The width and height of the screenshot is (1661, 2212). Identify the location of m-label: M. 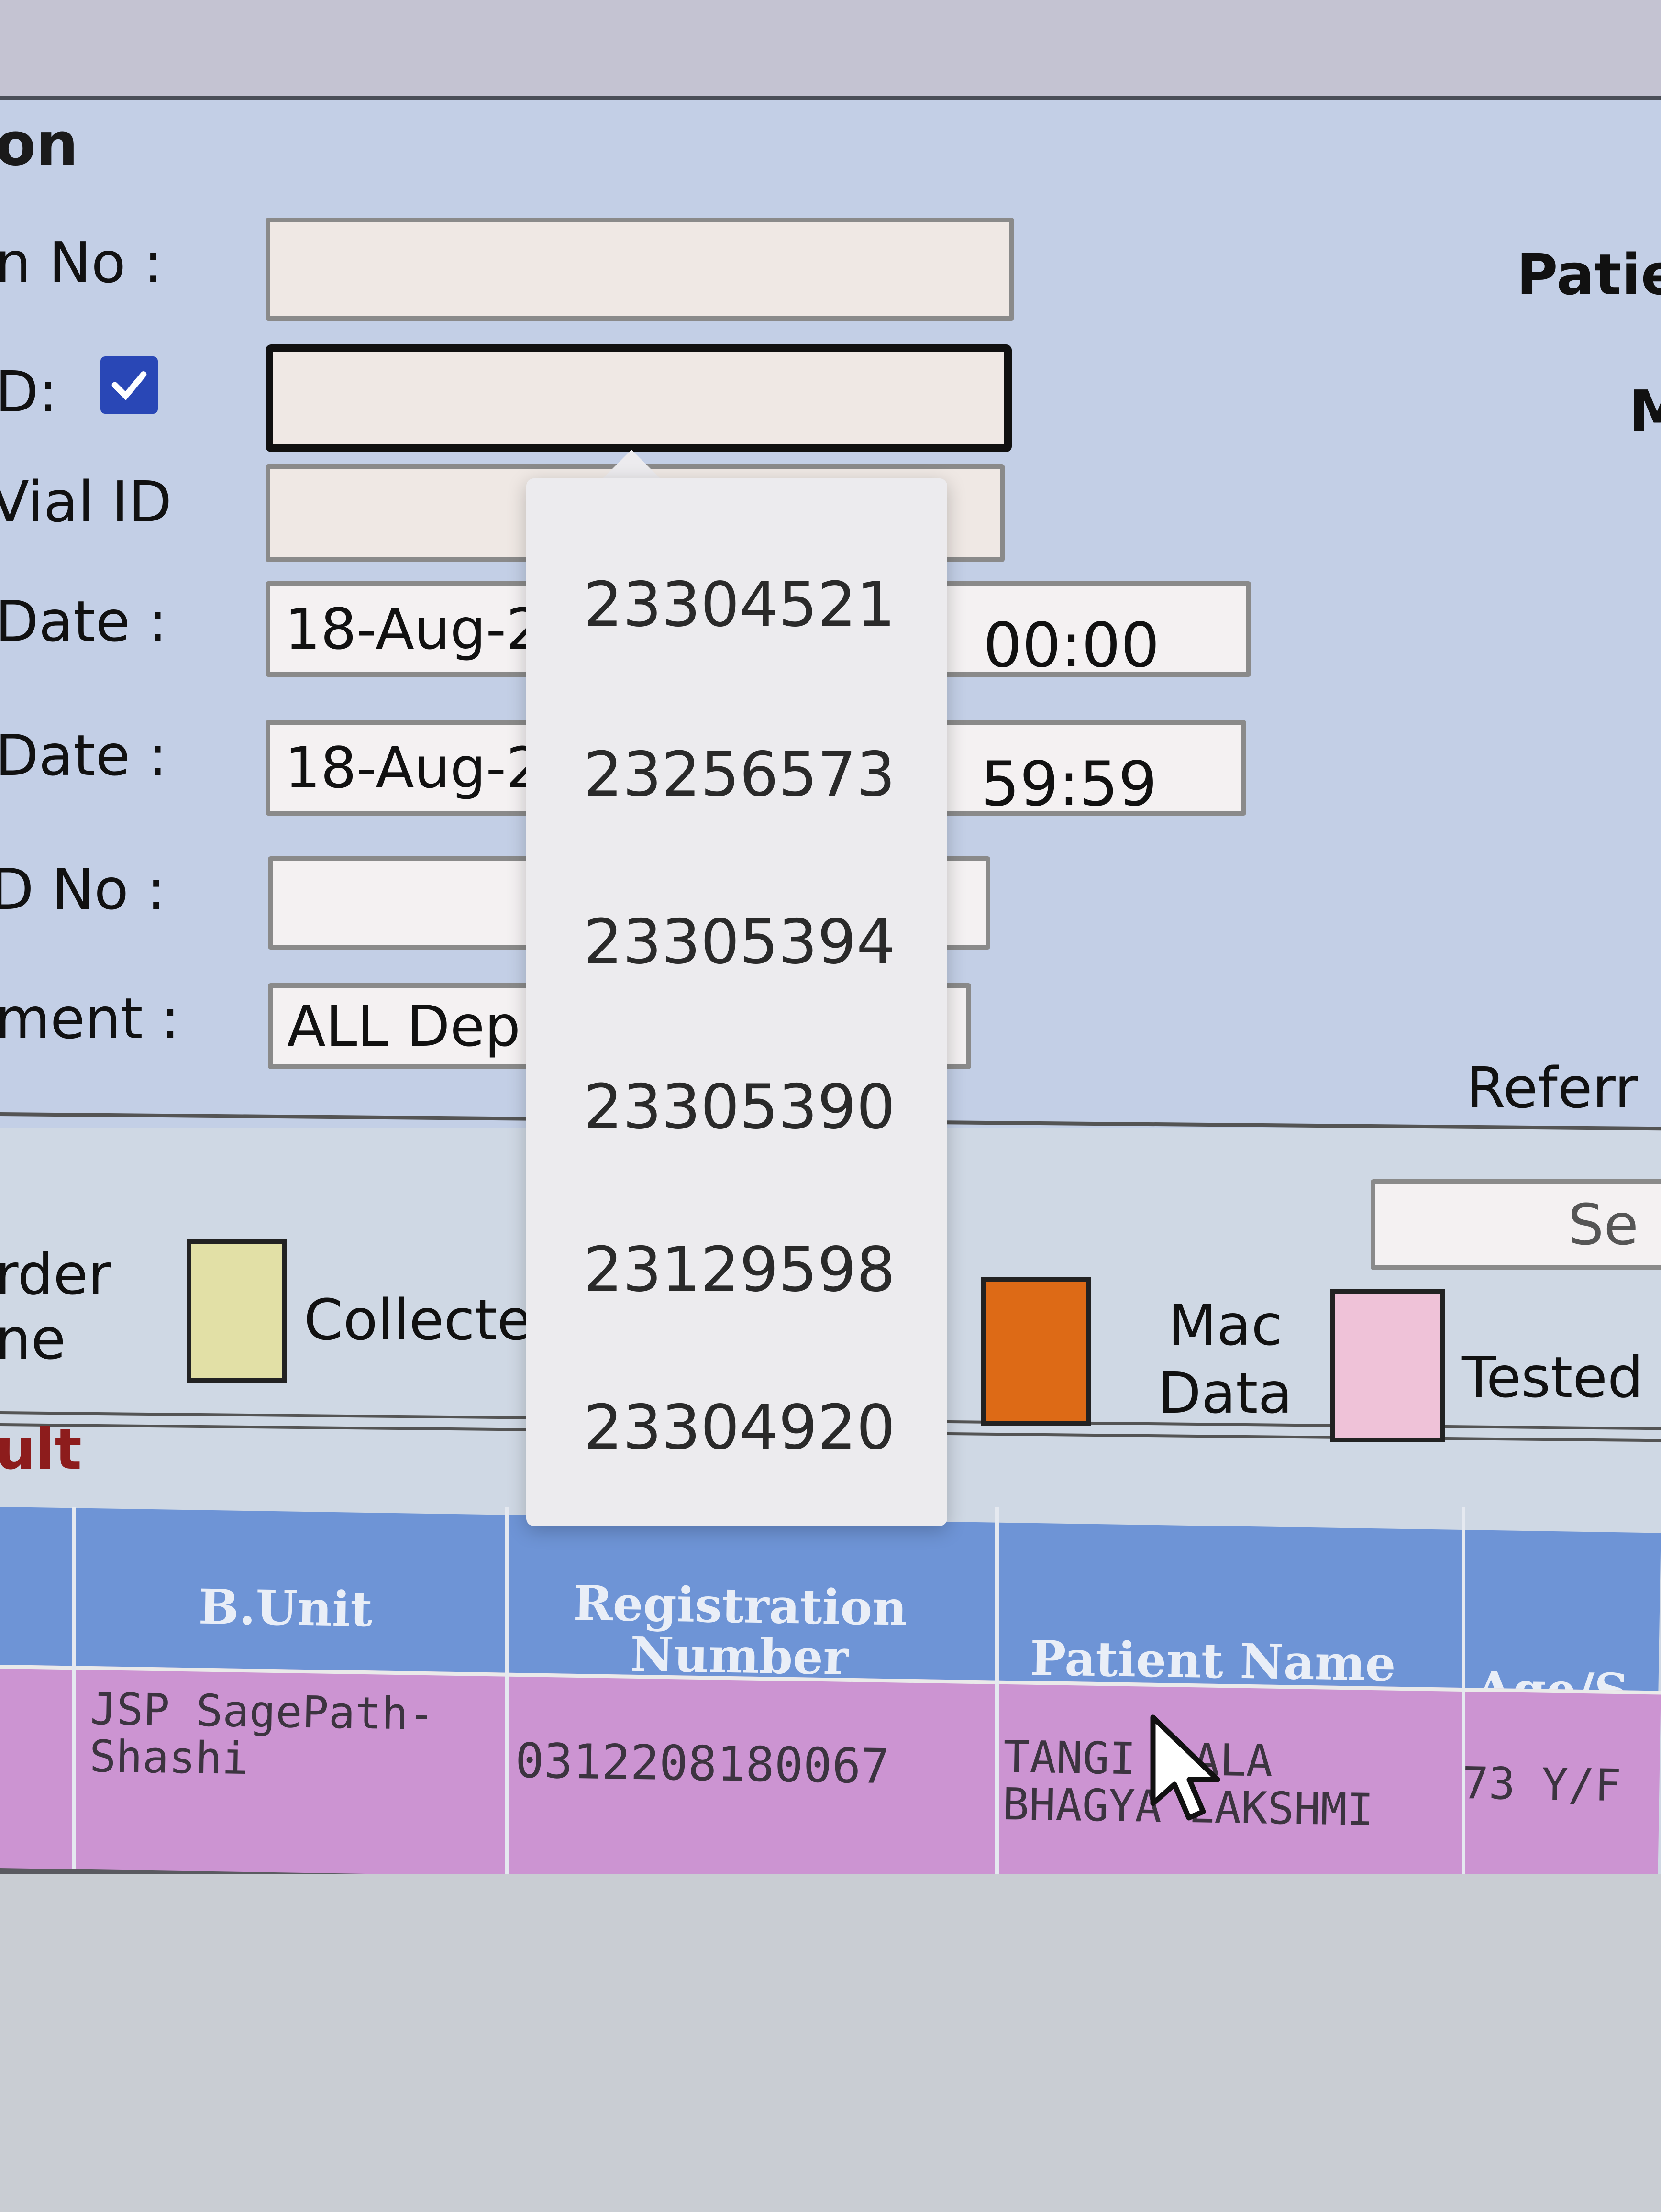
(1645, 411).